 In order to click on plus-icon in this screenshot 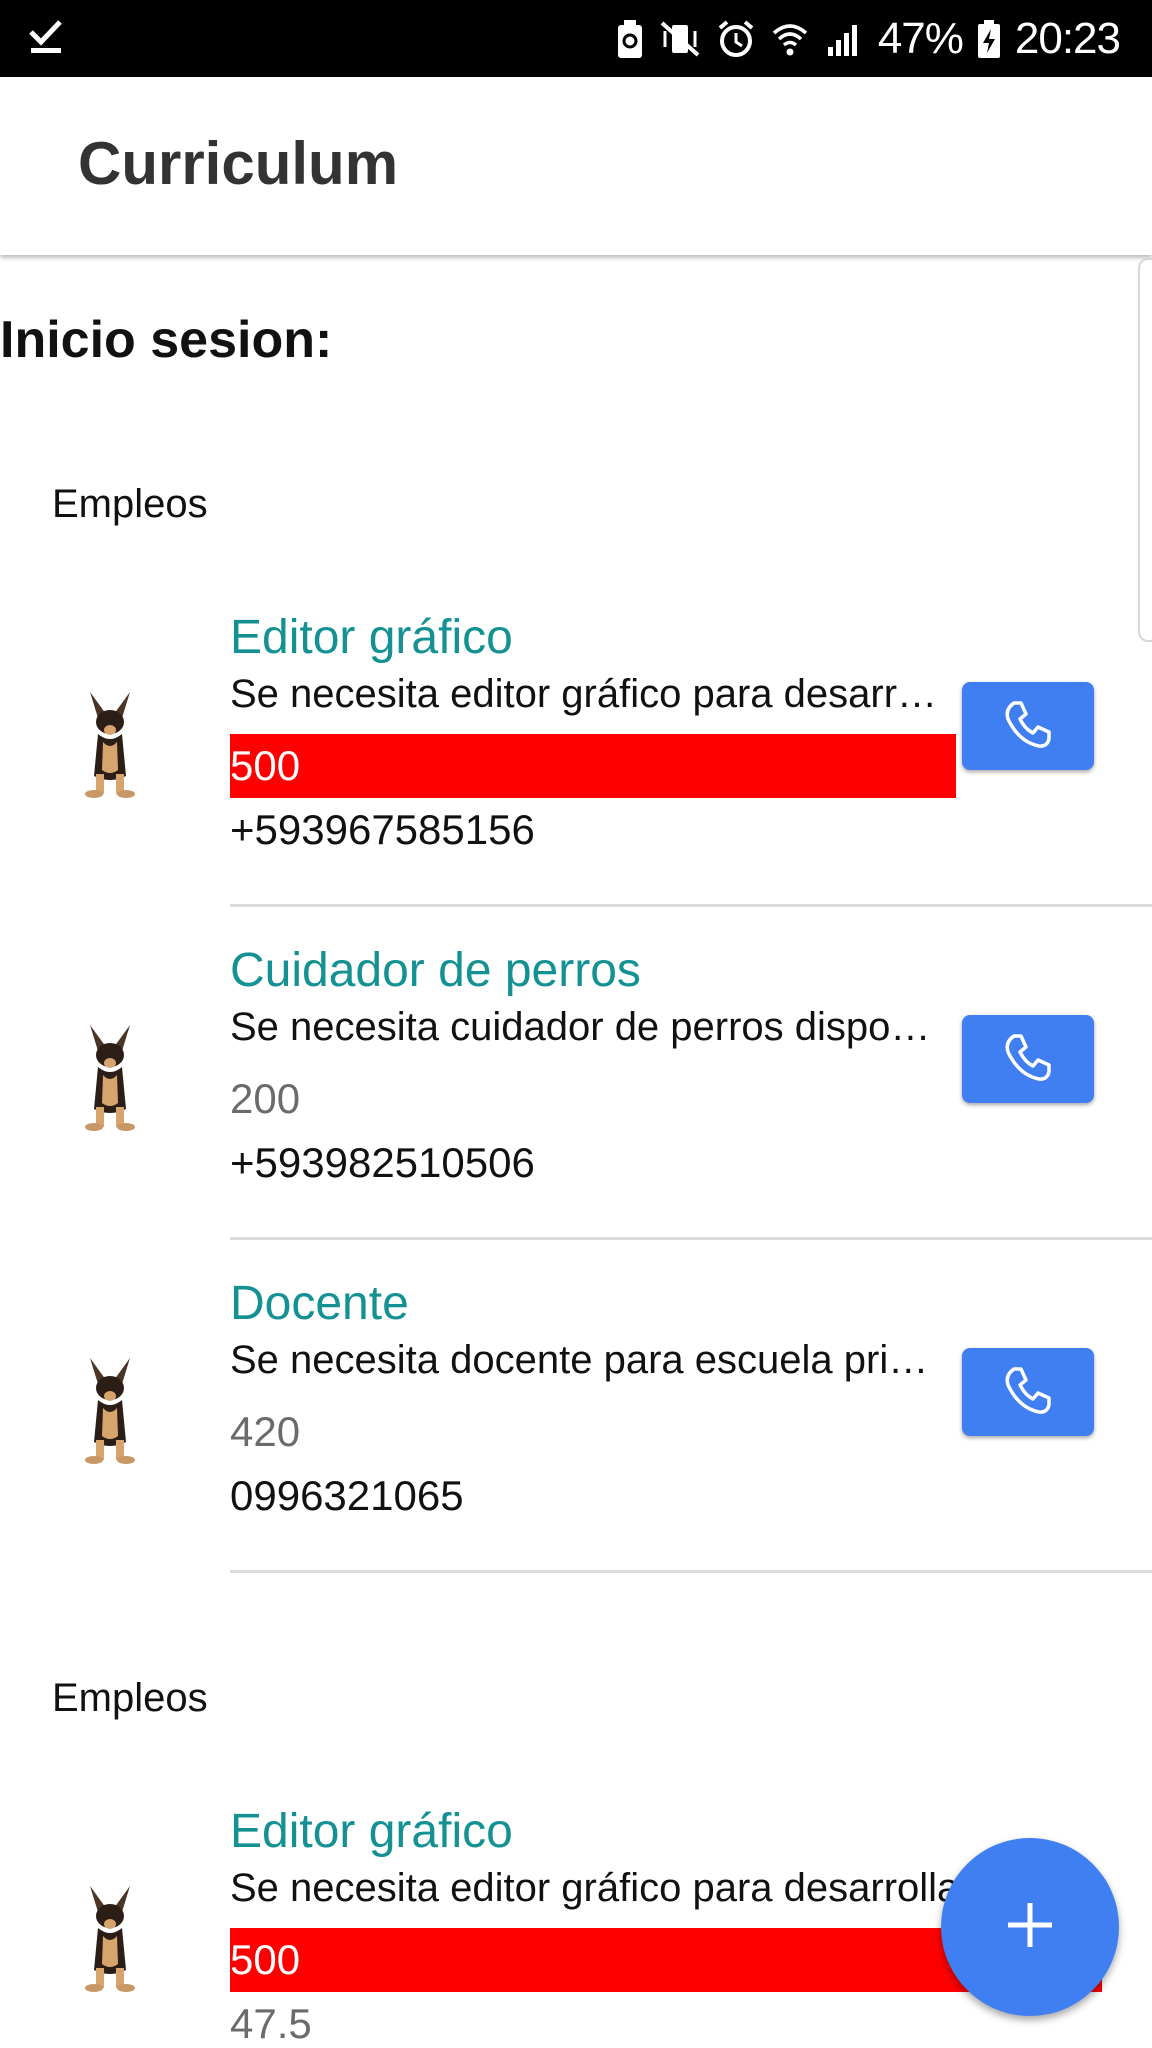, I will do `click(1030, 1927)`.